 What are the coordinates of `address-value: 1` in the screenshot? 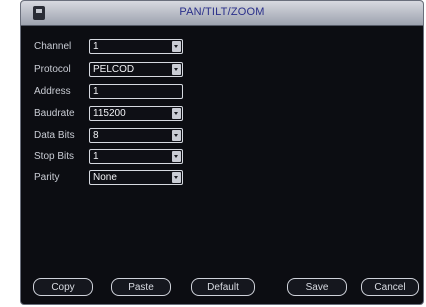 It's located at (96, 91).